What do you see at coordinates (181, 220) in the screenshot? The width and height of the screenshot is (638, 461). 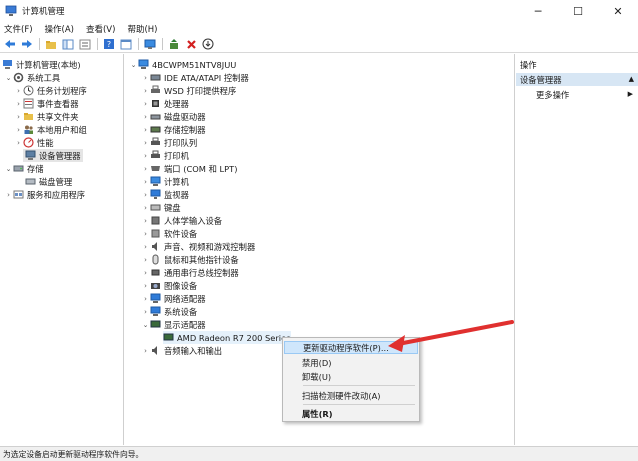 I see `device-category: › 人体学输入设备` at bounding box center [181, 220].